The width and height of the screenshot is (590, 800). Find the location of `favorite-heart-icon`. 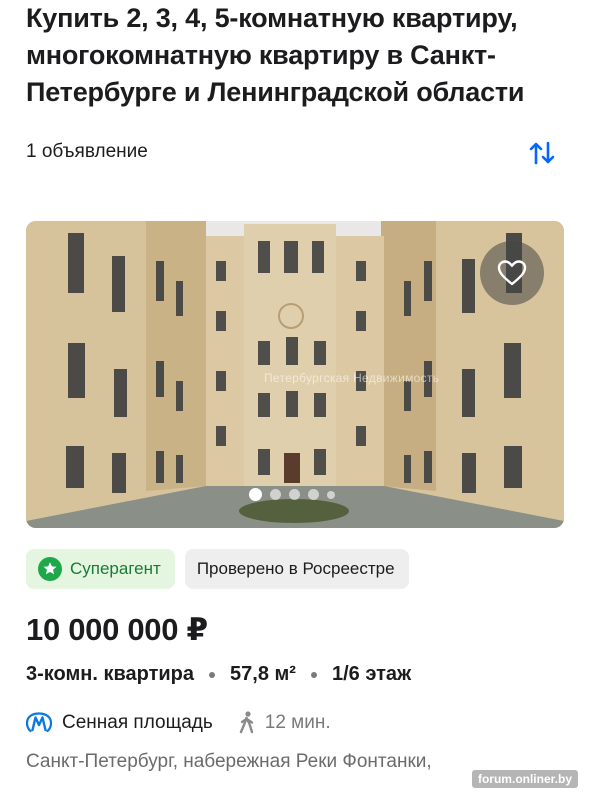

favorite-heart-icon is located at coordinates (512, 273).